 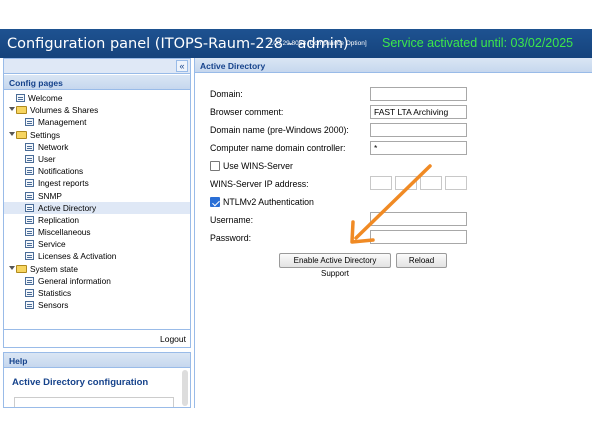 I want to click on sidebar-item-label: Active Directory, so click(x=67, y=207).